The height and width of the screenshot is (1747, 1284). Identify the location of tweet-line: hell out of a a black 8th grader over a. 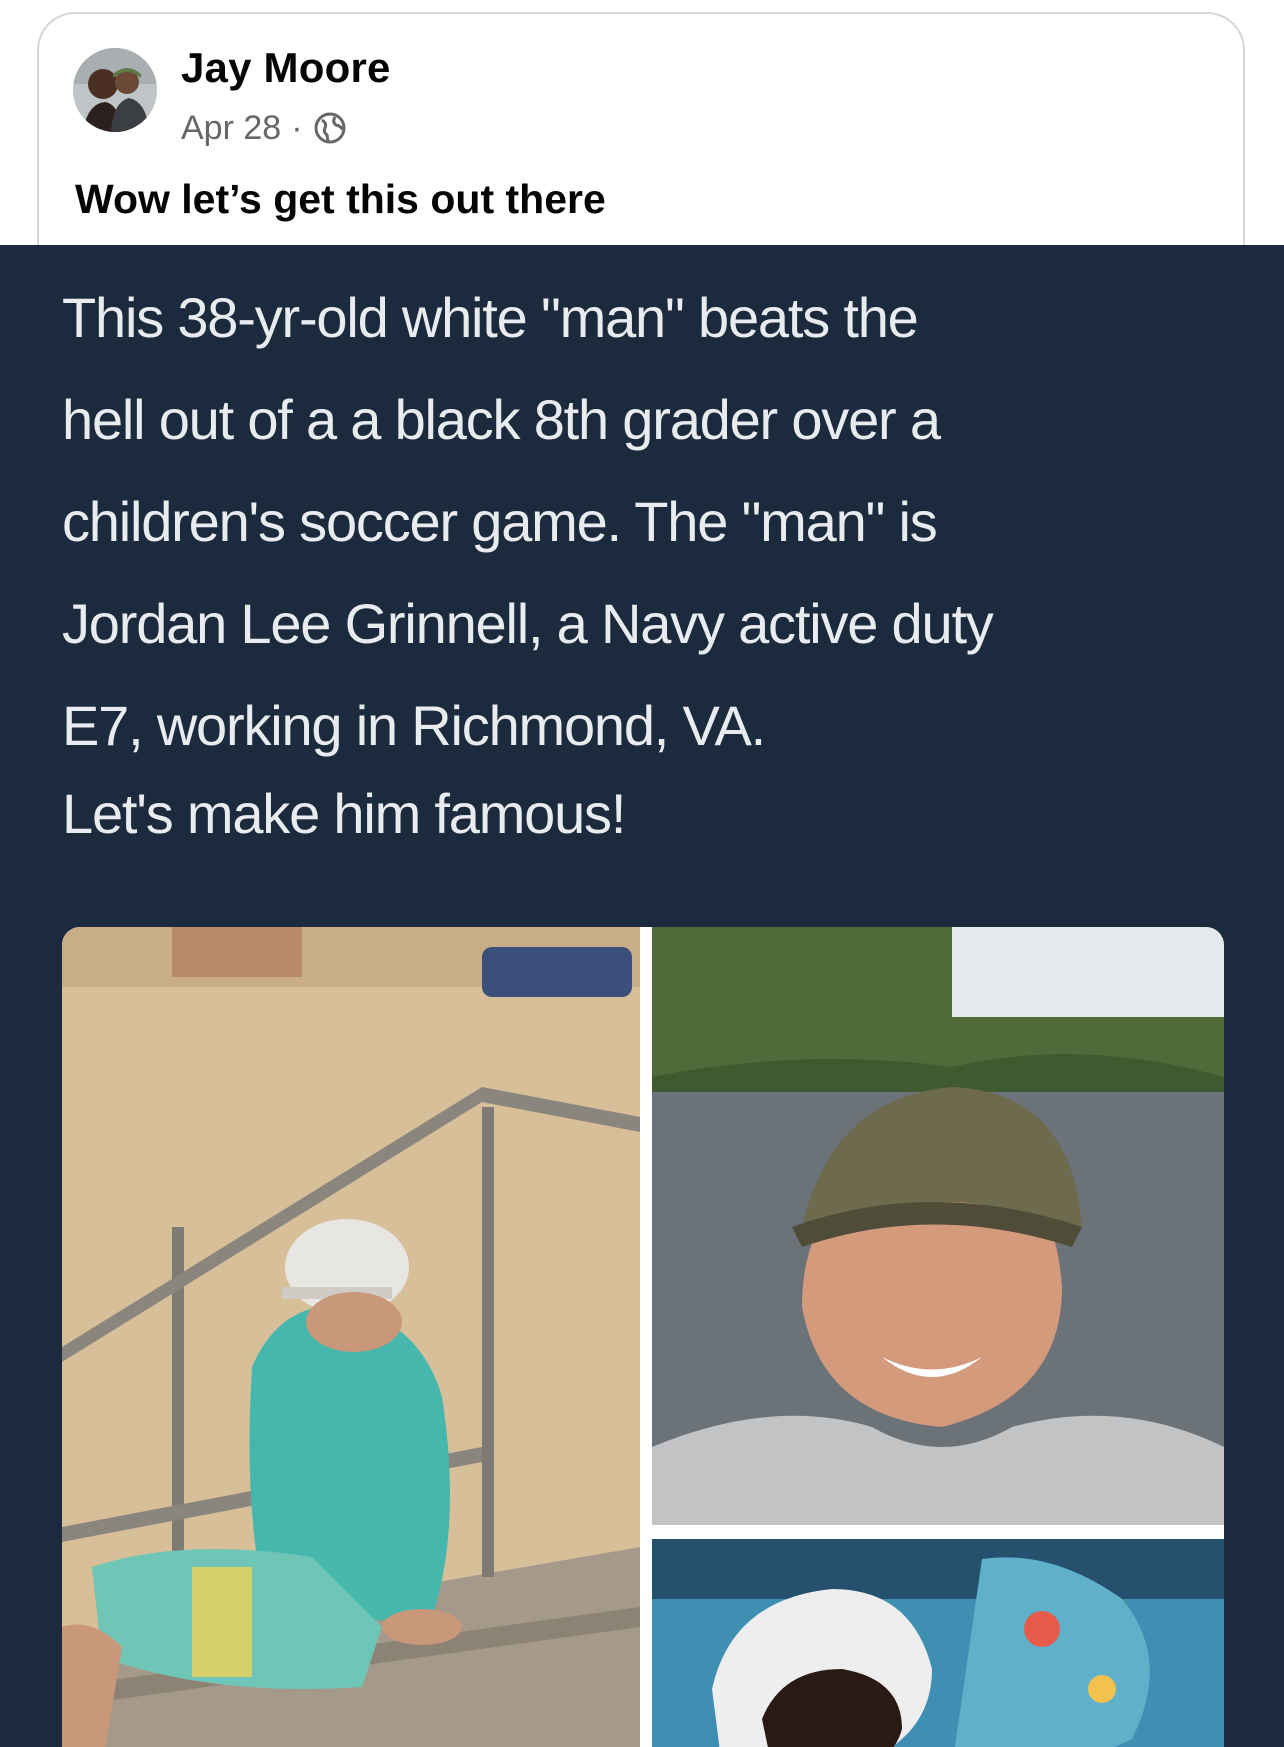
(501, 419).